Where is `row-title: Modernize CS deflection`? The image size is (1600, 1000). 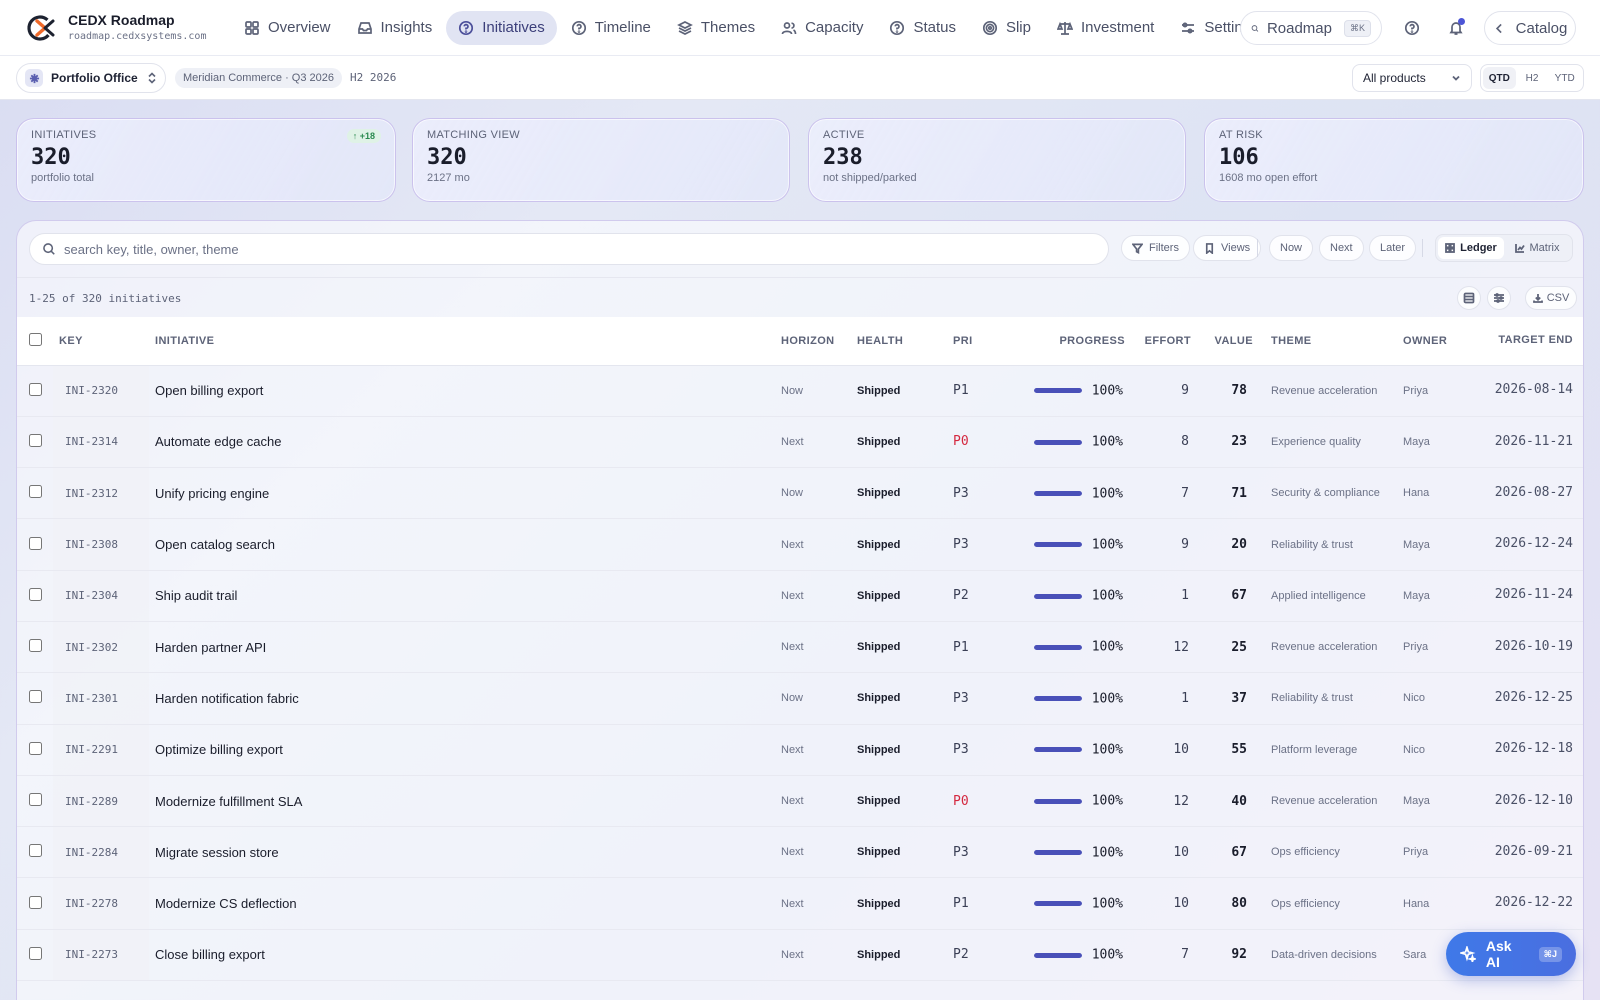
row-title: Modernize CS deflection is located at coordinates (462, 903).